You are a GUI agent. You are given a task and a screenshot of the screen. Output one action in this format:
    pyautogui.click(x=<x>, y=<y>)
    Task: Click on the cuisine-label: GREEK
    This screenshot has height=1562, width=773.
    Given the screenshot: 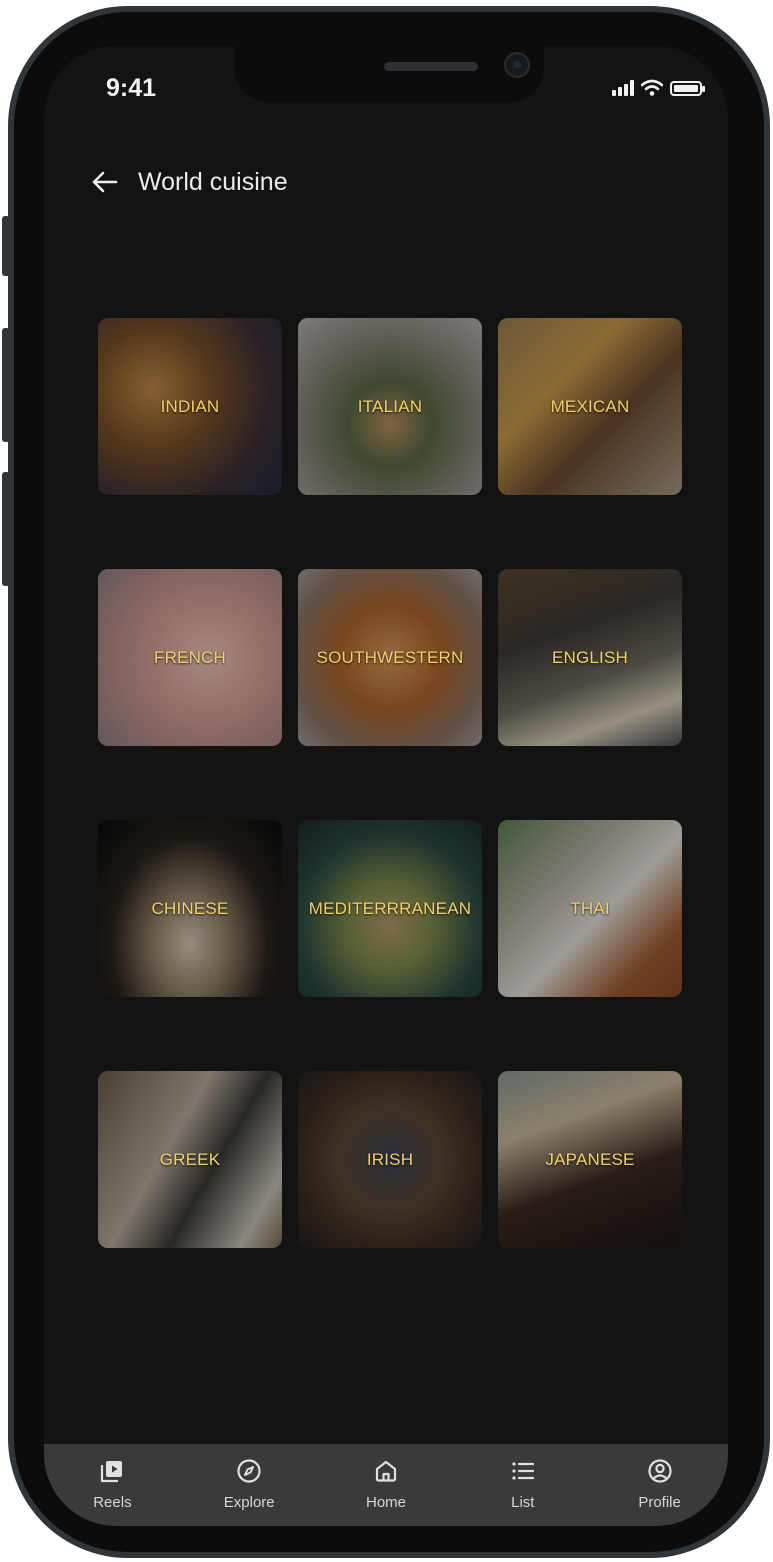 What is the action you would take?
    pyautogui.click(x=190, y=1159)
    